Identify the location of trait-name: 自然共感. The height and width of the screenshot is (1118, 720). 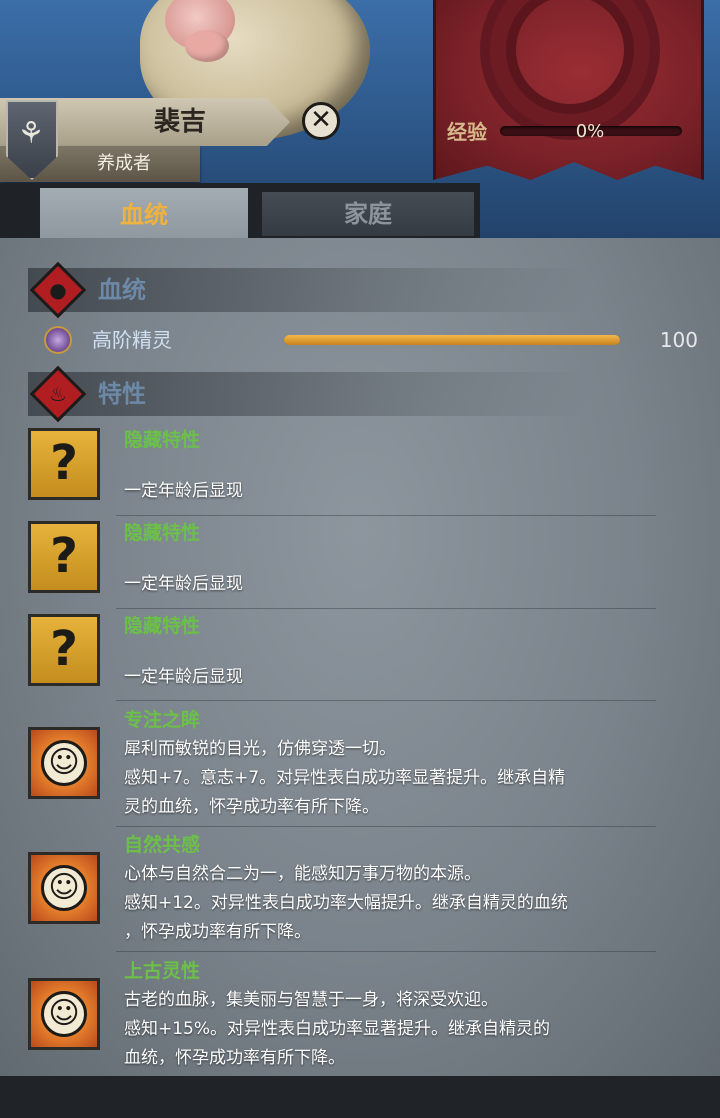
(162, 845).